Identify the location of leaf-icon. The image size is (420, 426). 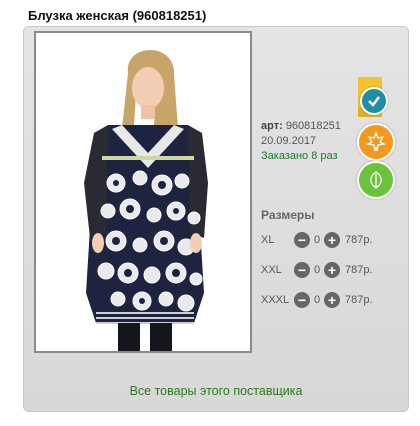
(376, 180).